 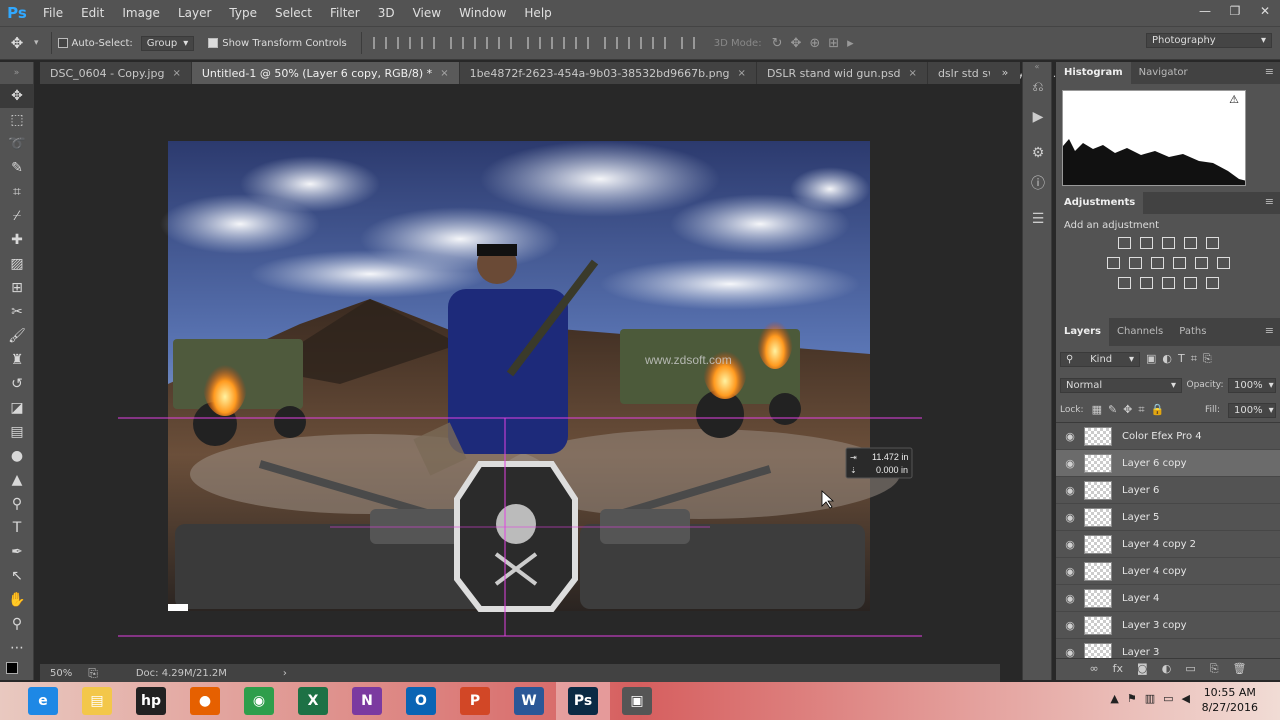 I want to click on export-icon: ⎘, so click(x=93, y=673).